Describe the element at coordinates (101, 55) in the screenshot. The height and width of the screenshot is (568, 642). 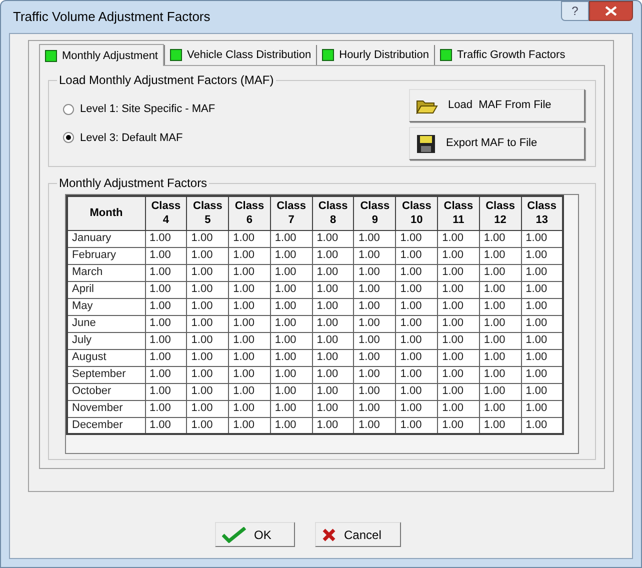
I see `tab: Monthly Adjustment` at that location.